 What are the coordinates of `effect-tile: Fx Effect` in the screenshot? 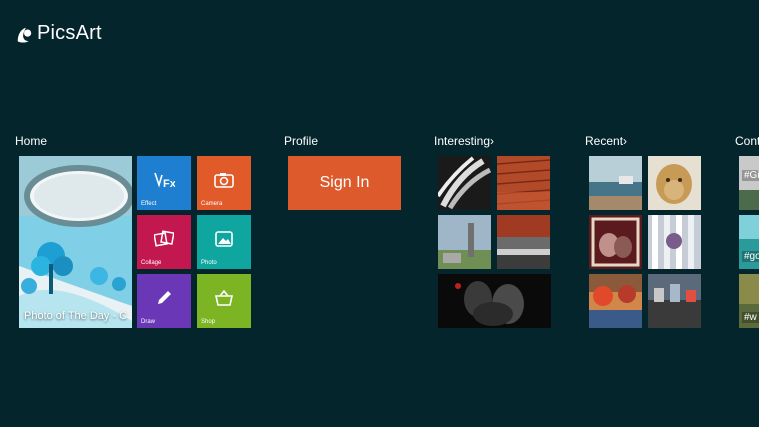 It's located at (164, 183).